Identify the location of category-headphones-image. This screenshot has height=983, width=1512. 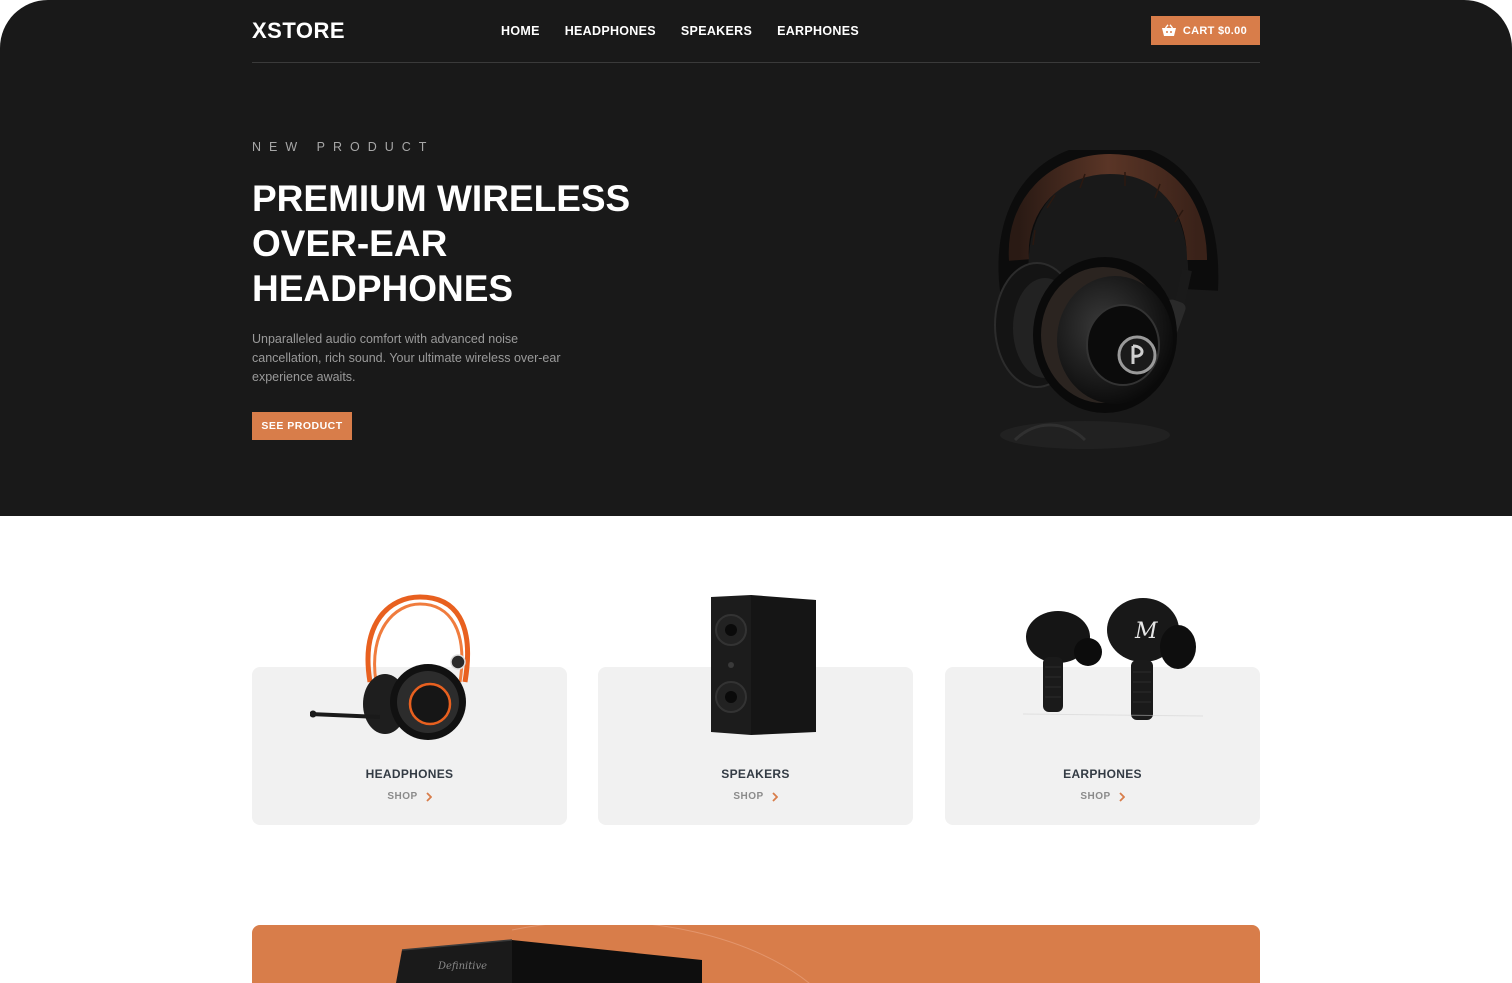
(389, 667).